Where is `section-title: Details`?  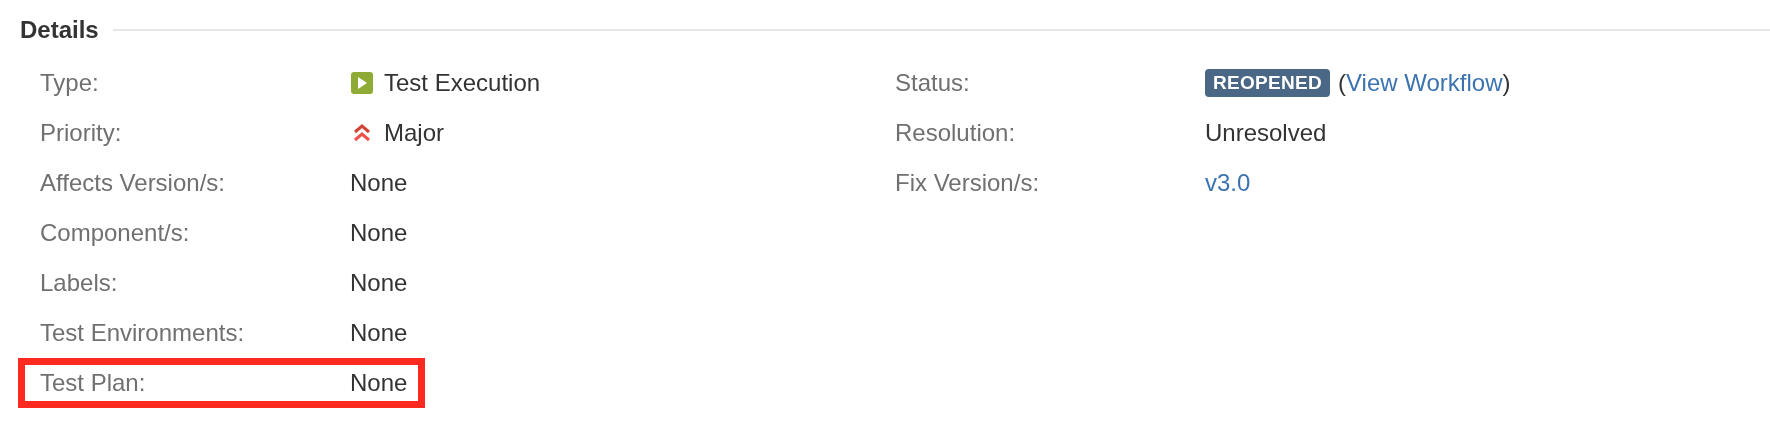
section-title: Details is located at coordinates (59, 30).